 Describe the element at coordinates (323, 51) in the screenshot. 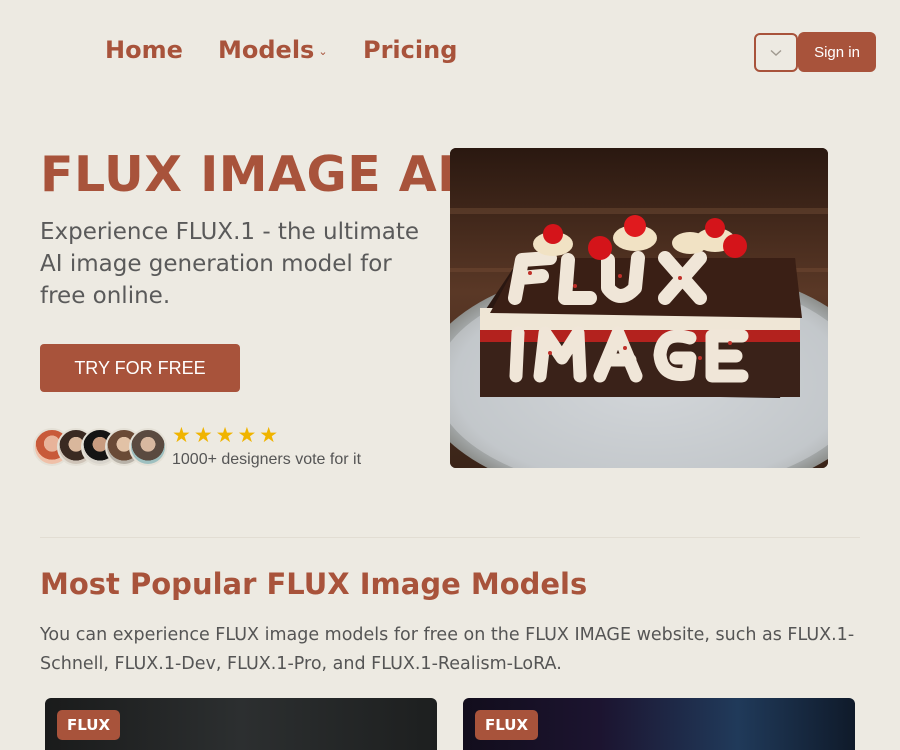

I see `chevron-down-icon: ⌄` at that location.